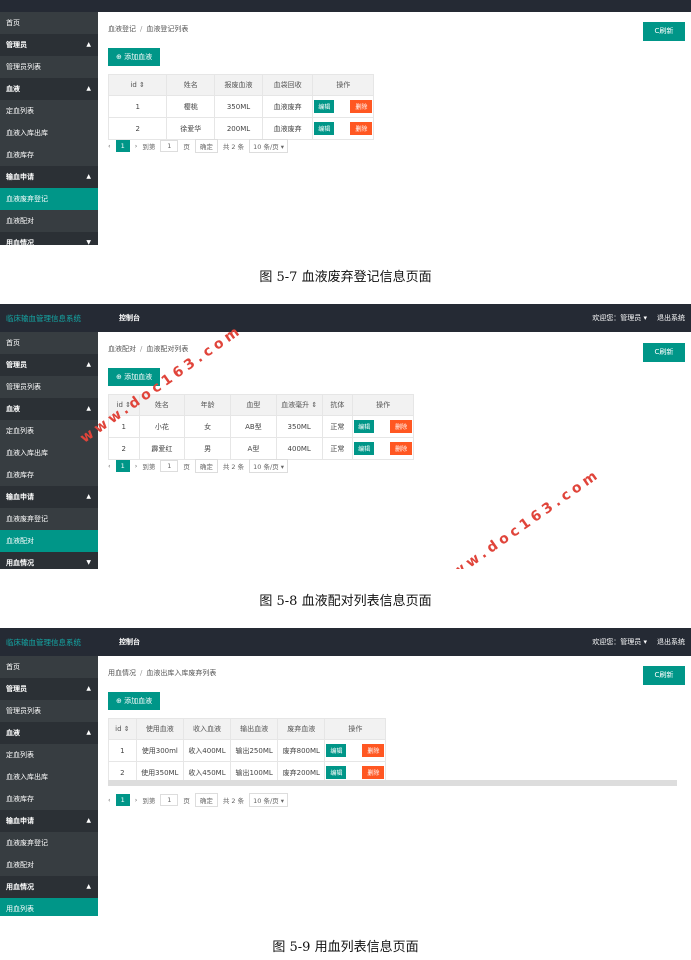 This screenshot has height=960, width=691. I want to click on goto-label: 到第, so click(149, 147).